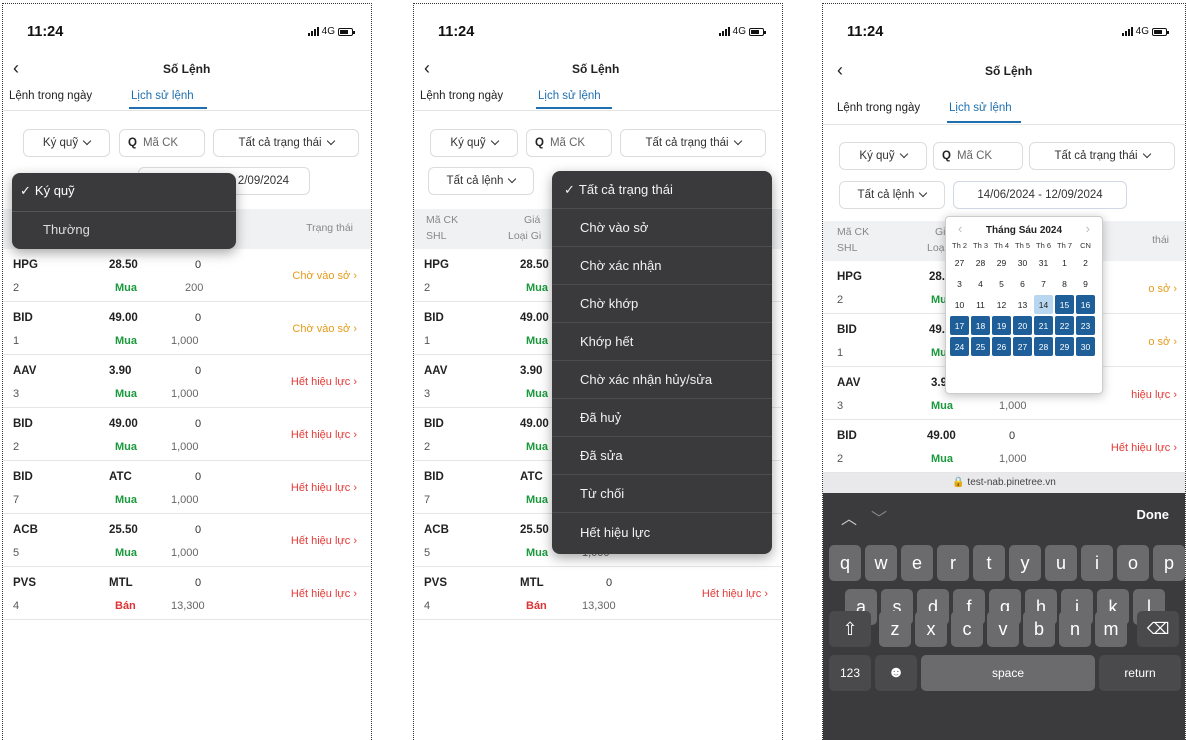 This screenshot has height=740, width=1186. I want to click on calendar-day: 15, so click(1064, 304).